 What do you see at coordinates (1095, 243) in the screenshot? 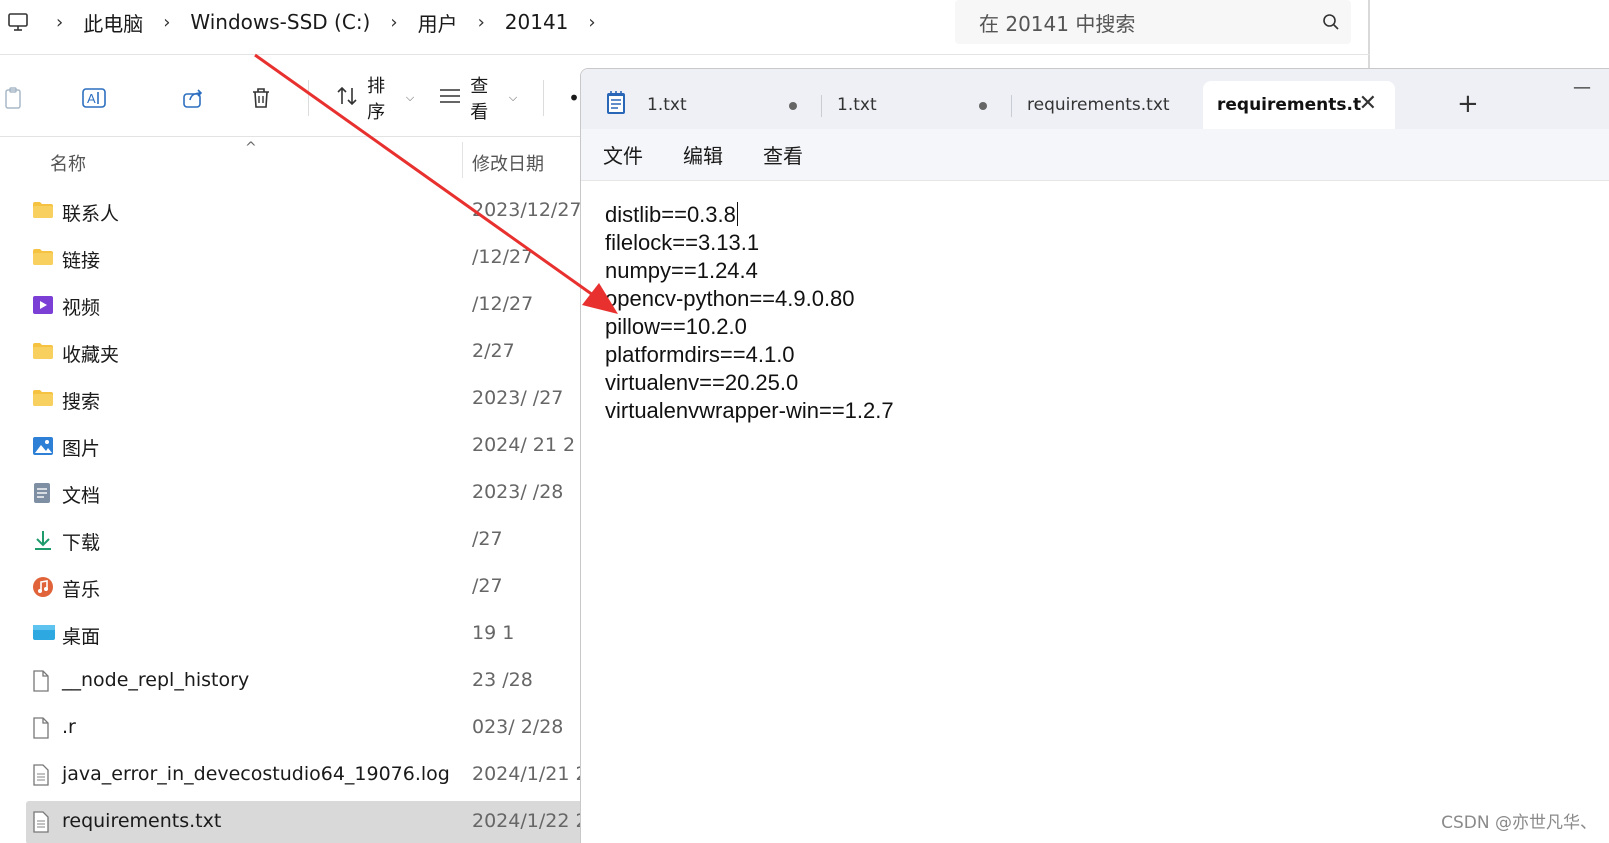
I see `text-line: filelock==3.13.1` at bounding box center [1095, 243].